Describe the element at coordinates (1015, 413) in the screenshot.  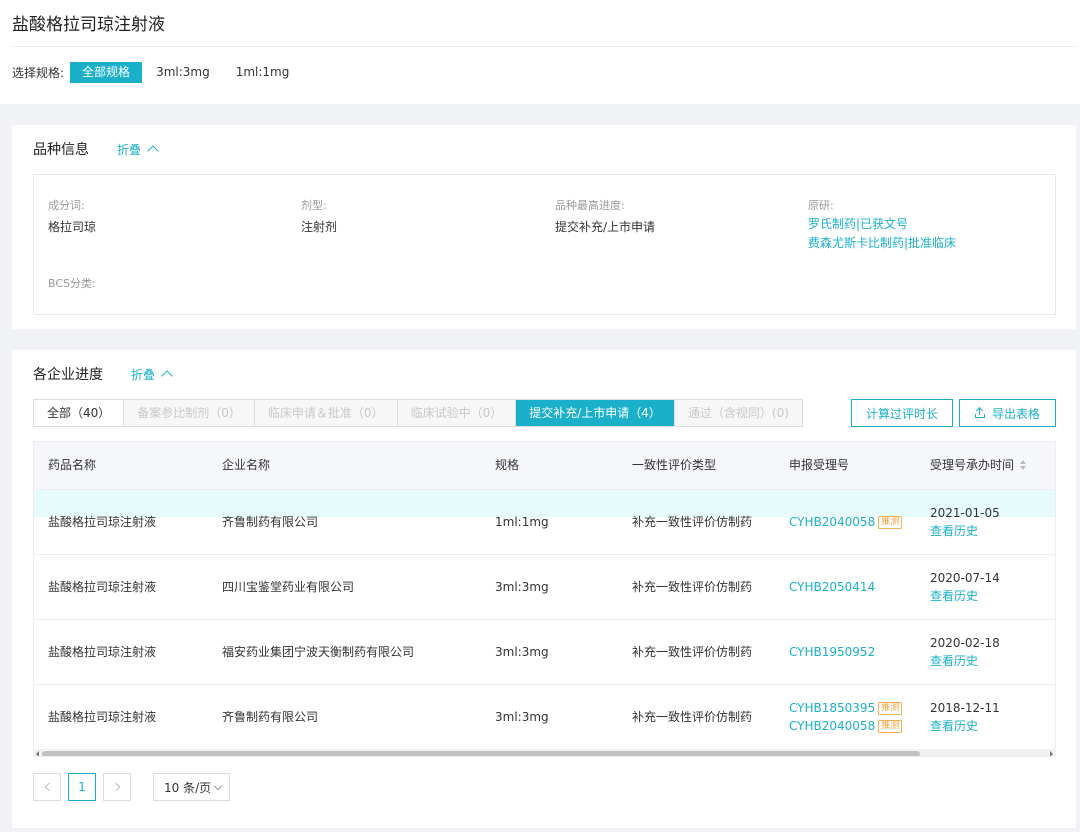
I see `export-label: 导出表格` at that location.